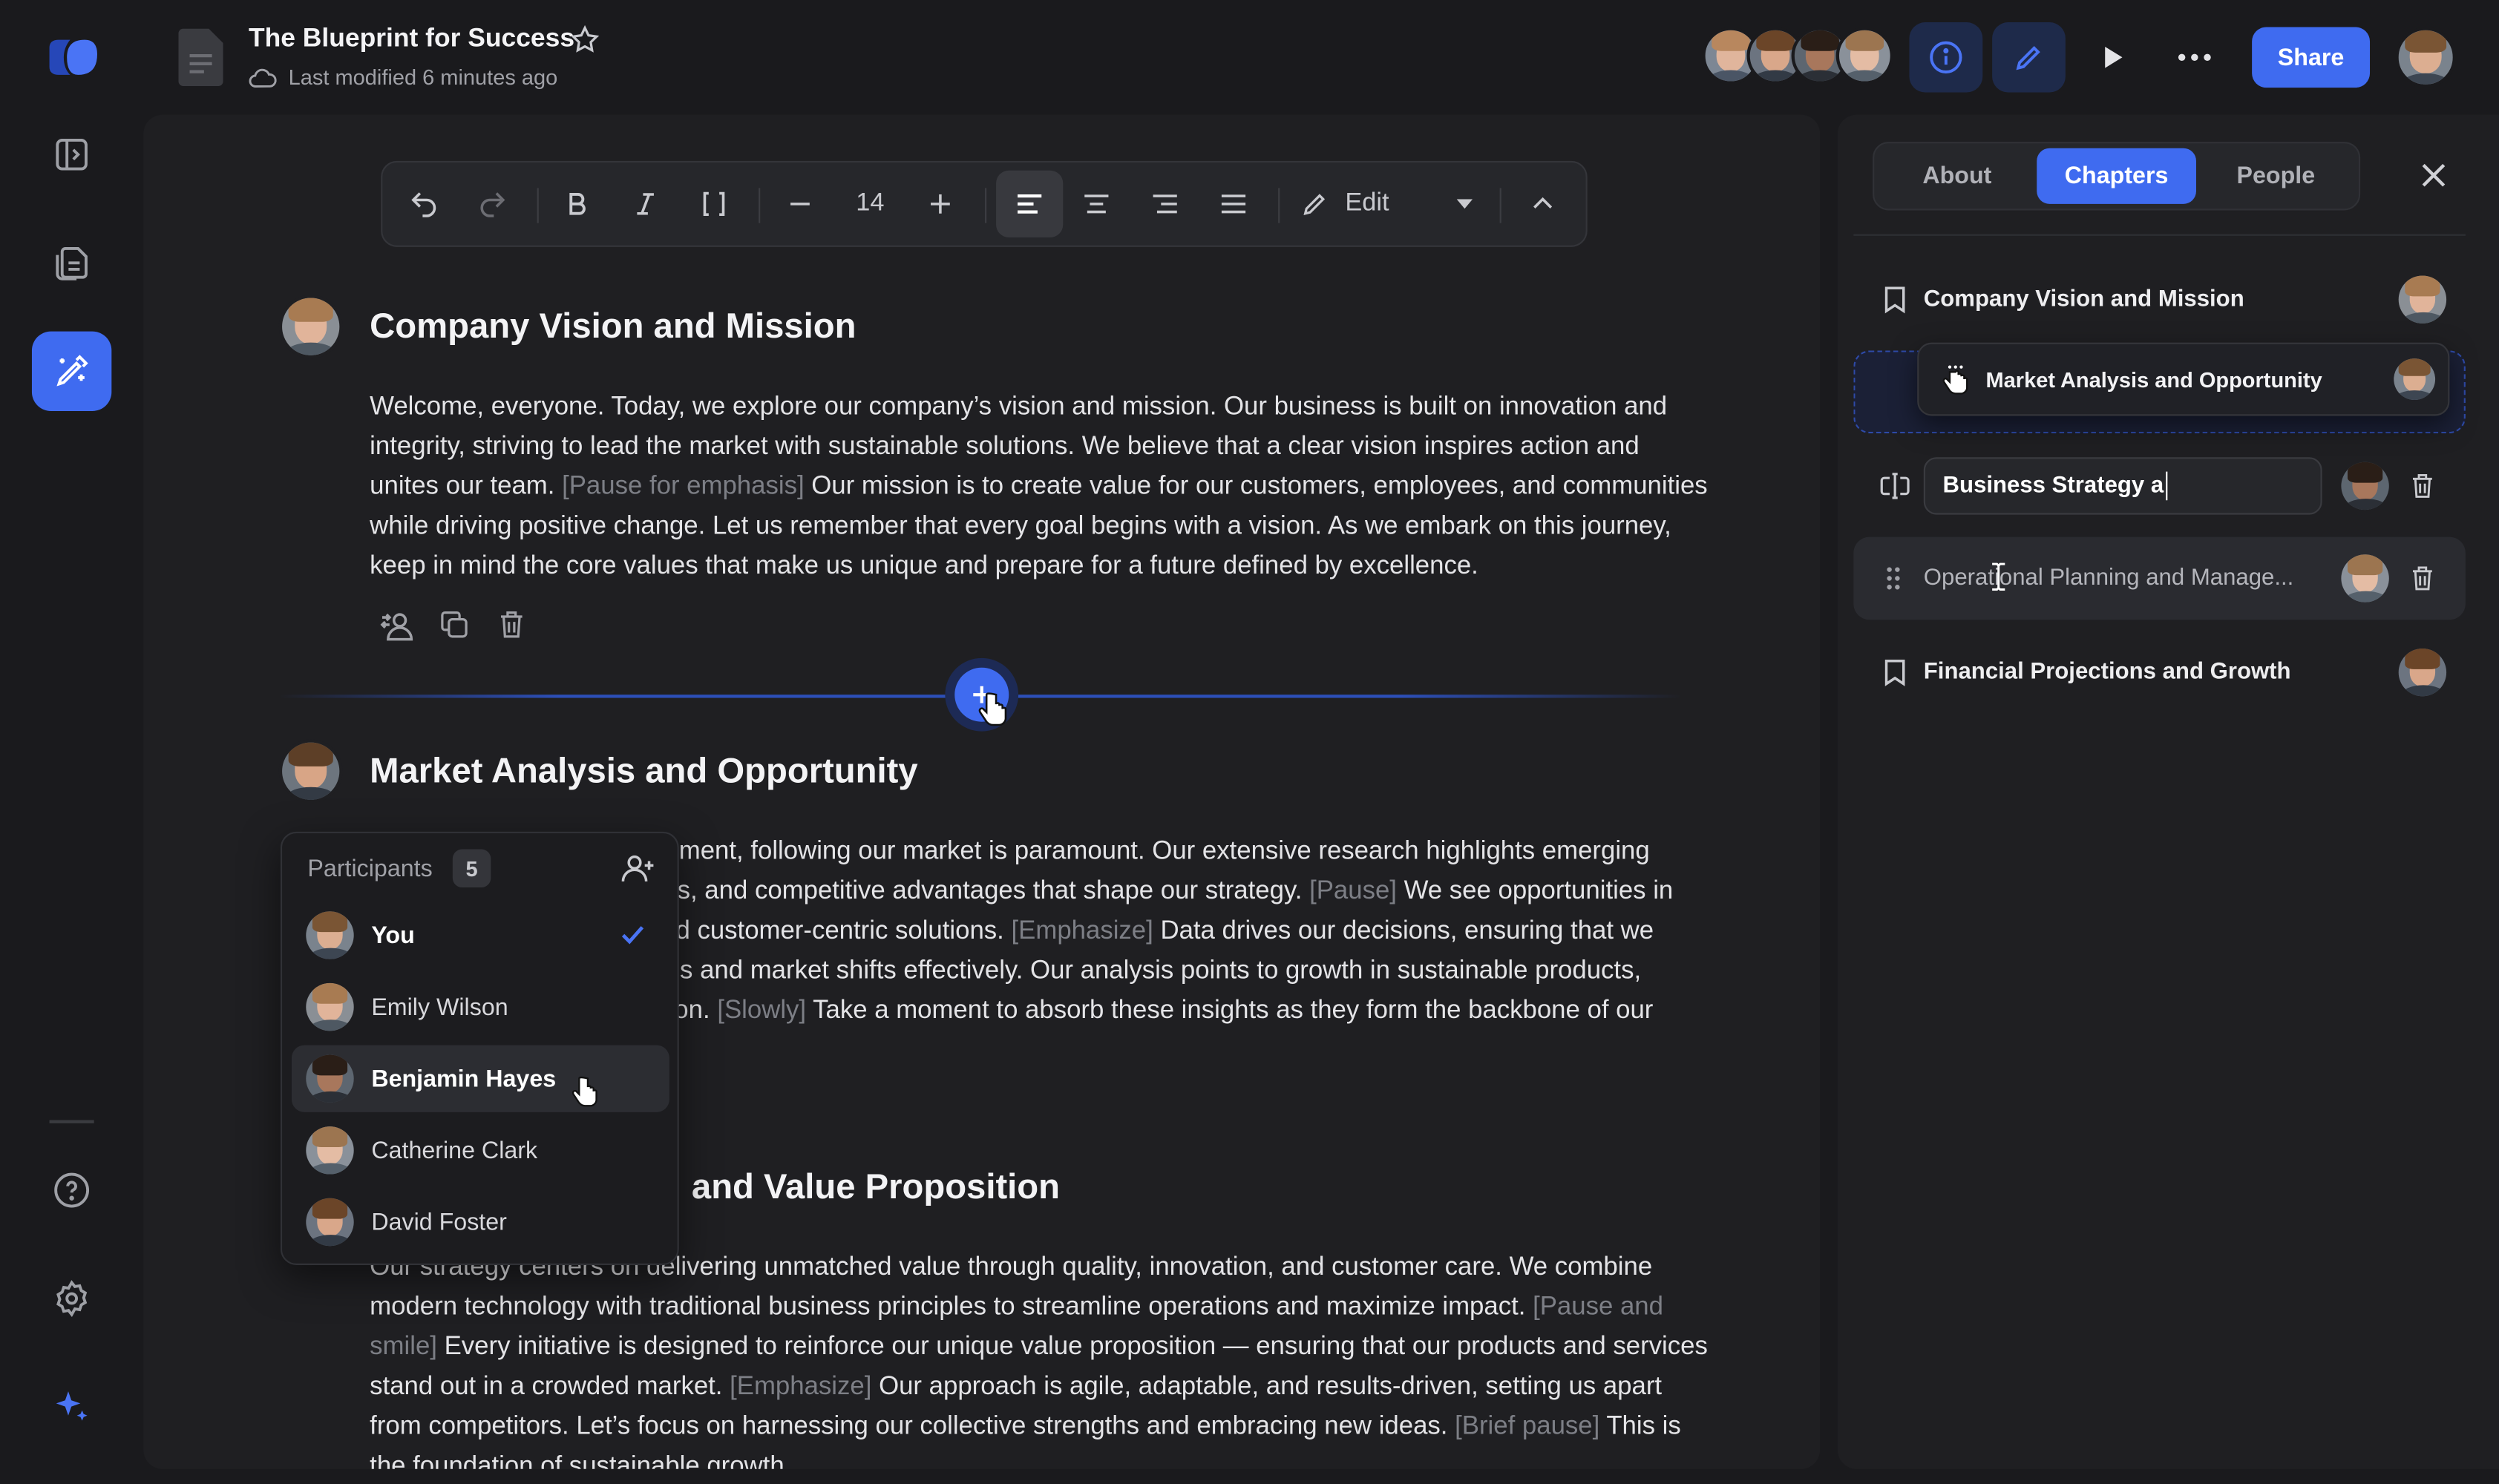  I want to click on assign-speaker-icon, so click(396, 625).